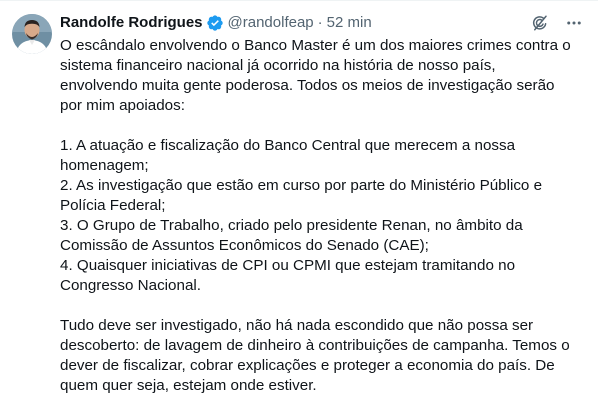  I want to click on timestamp: 52 min, so click(349, 23).